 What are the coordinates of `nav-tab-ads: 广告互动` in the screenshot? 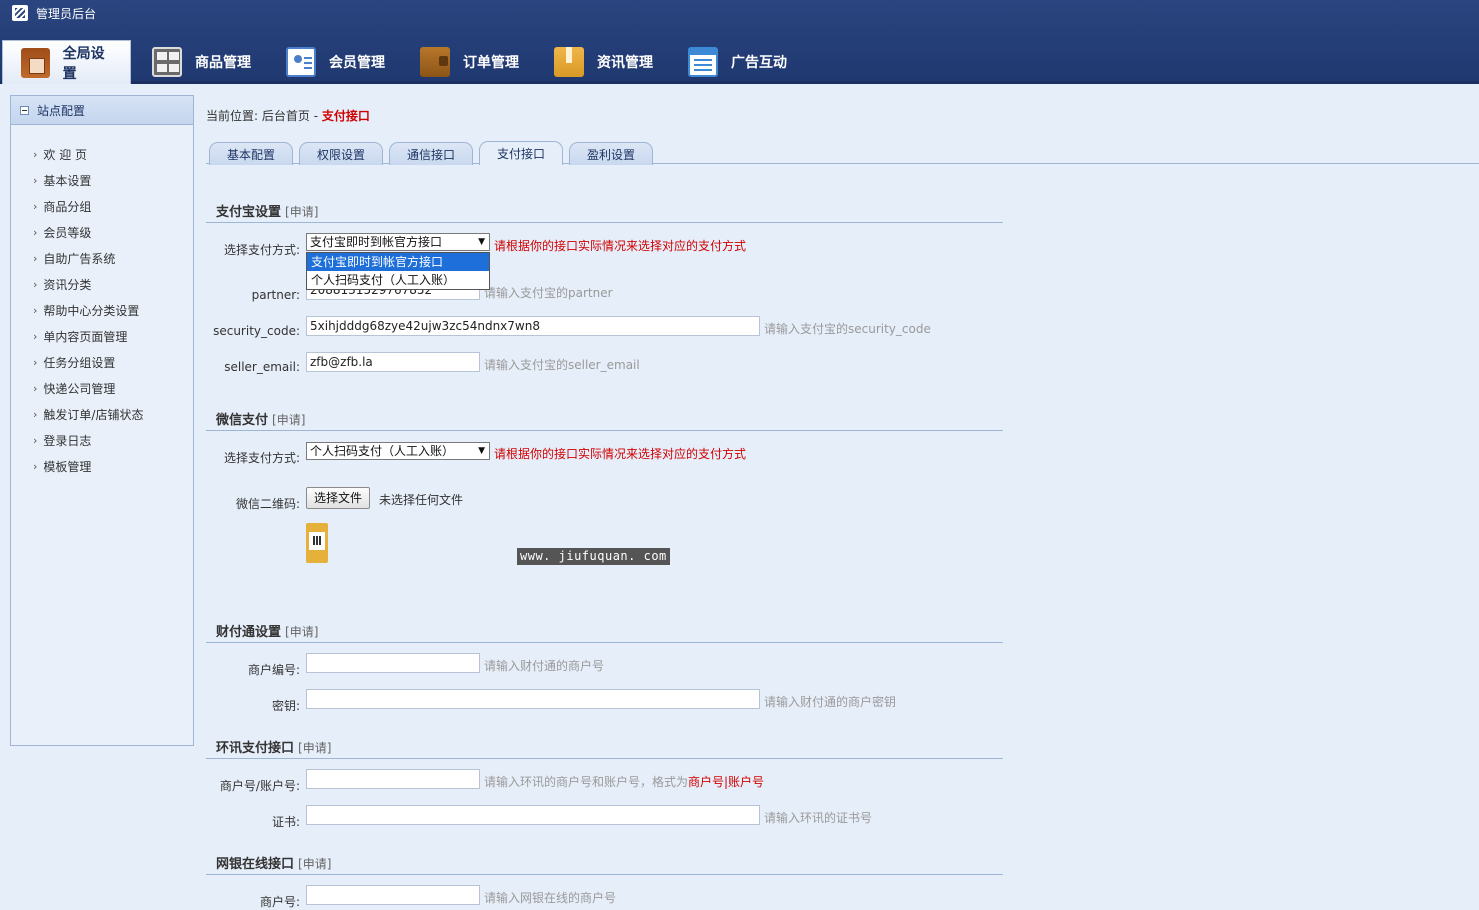 It's located at (735, 62).